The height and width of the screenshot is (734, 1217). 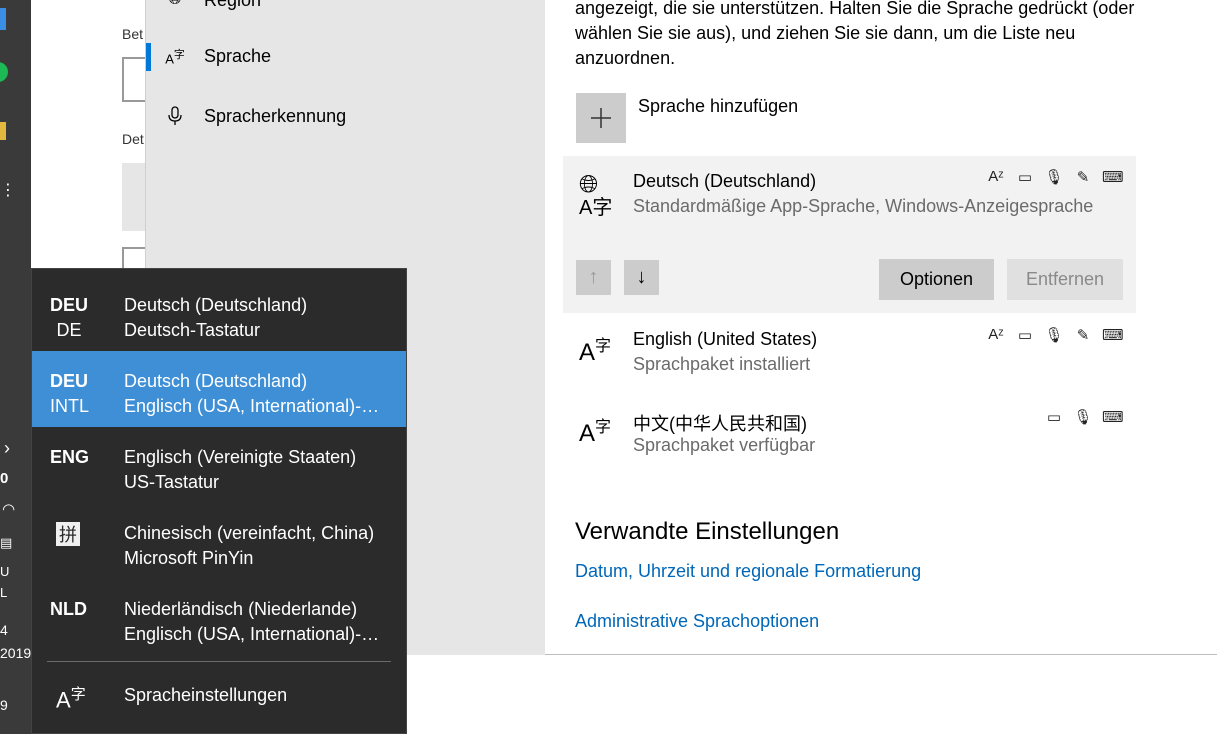 I want to click on input-language-name: Englisch (Vereinigte Staaten), so click(x=240, y=457).